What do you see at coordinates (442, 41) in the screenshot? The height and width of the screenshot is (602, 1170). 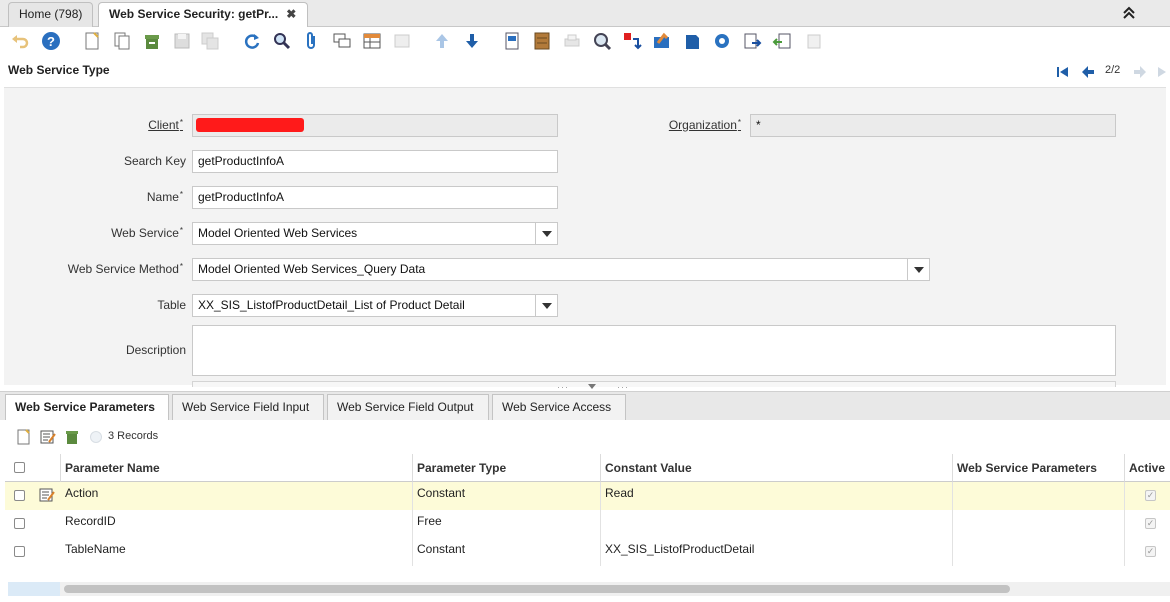 I see `previous-record-icon` at bounding box center [442, 41].